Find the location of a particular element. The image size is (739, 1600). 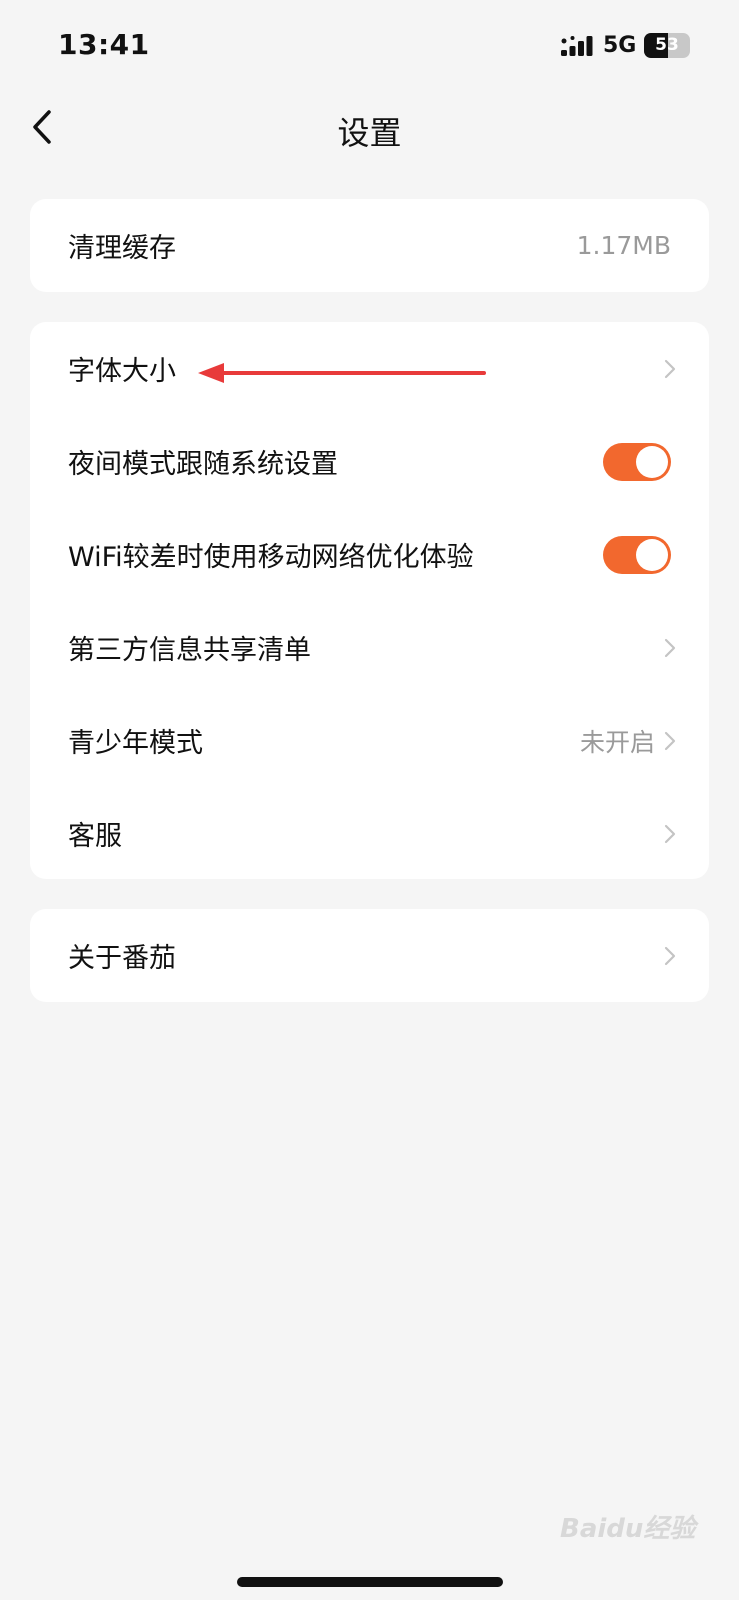

wifi-optimize-label: WiFi较差时使用移动网络优化体验 is located at coordinates (271, 557).